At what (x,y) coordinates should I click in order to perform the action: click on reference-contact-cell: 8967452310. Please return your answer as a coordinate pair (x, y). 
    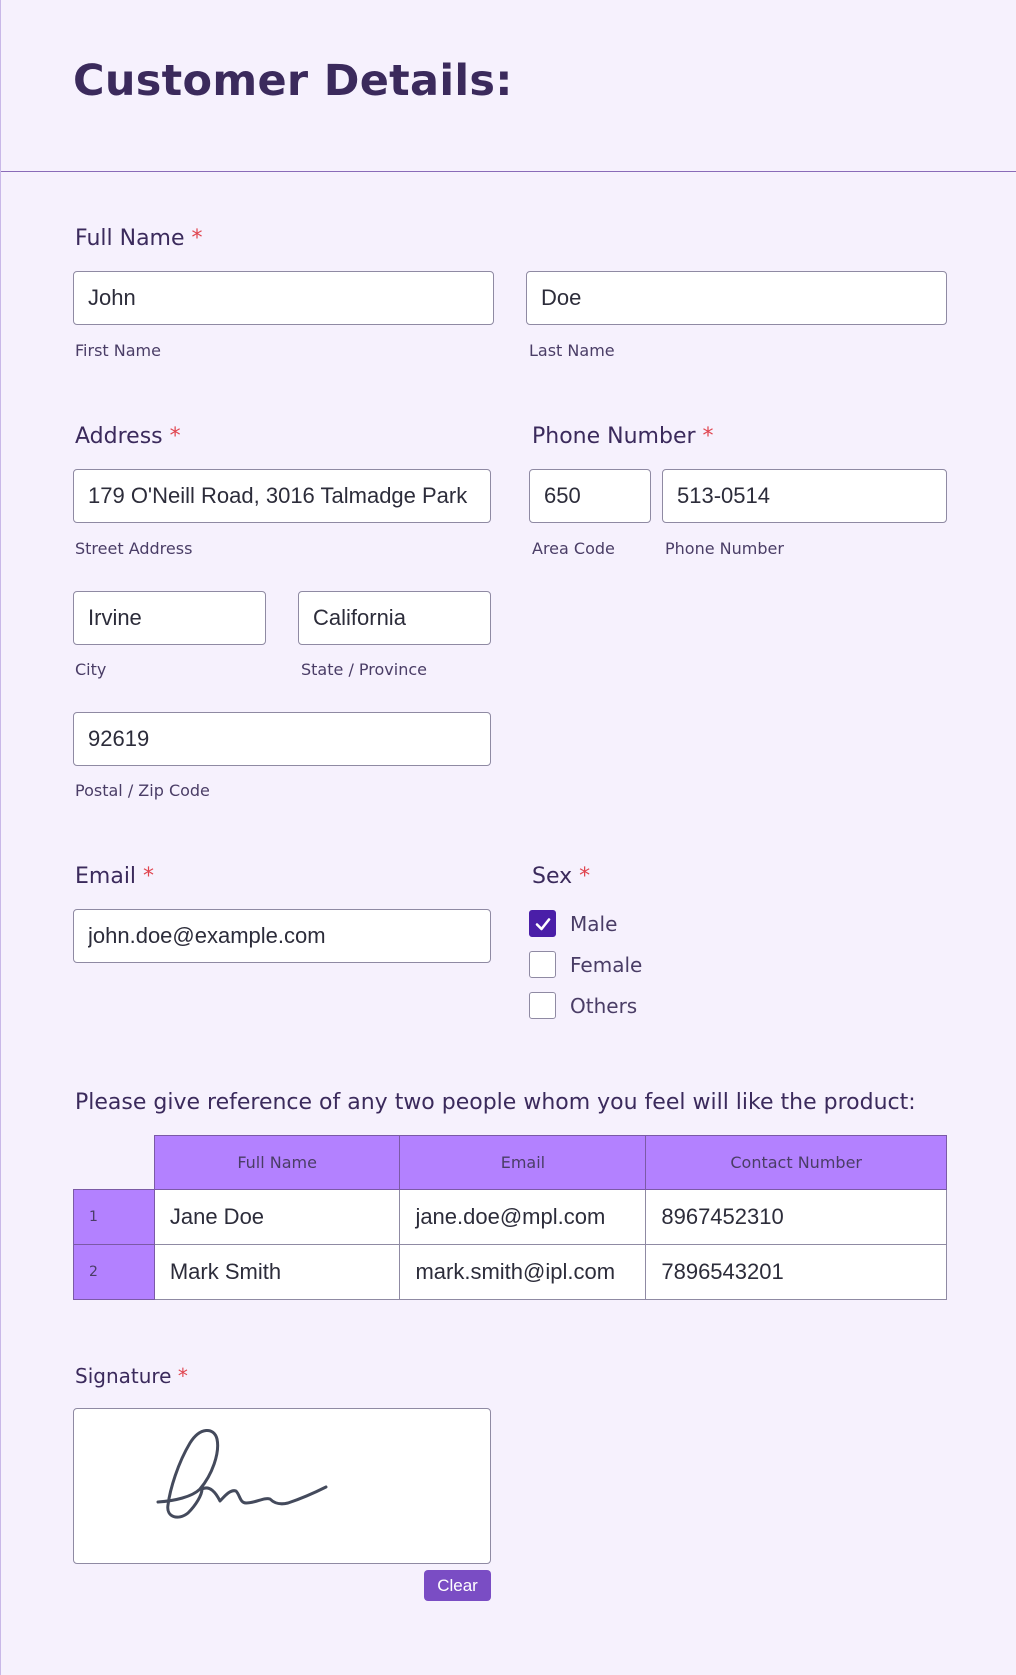
    Looking at the image, I should click on (796, 1217).